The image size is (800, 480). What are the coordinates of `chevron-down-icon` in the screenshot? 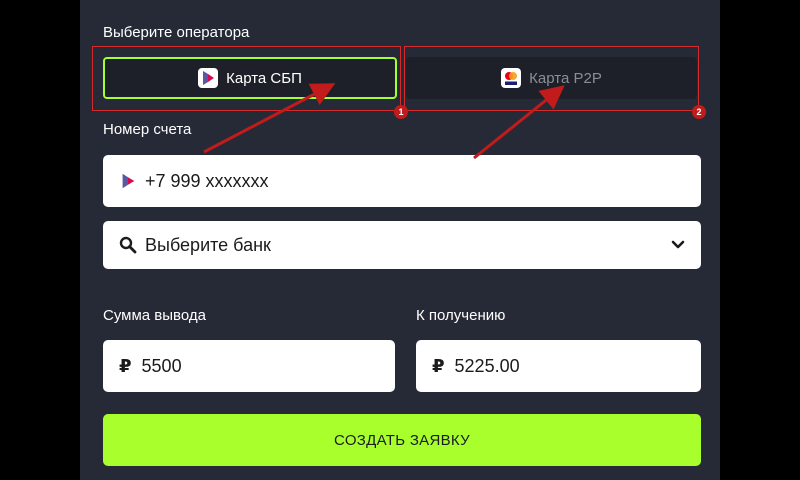 It's located at (678, 245).